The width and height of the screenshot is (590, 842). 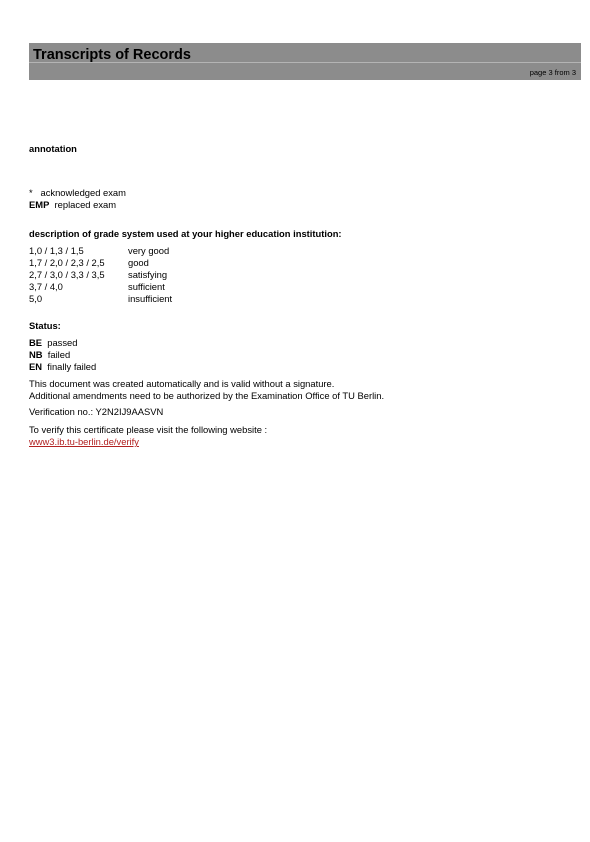 What do you see at coordinates (552, 72) in the screenshot?
I see `page-number: page 3 from 3` at bounding box center [552, 72].